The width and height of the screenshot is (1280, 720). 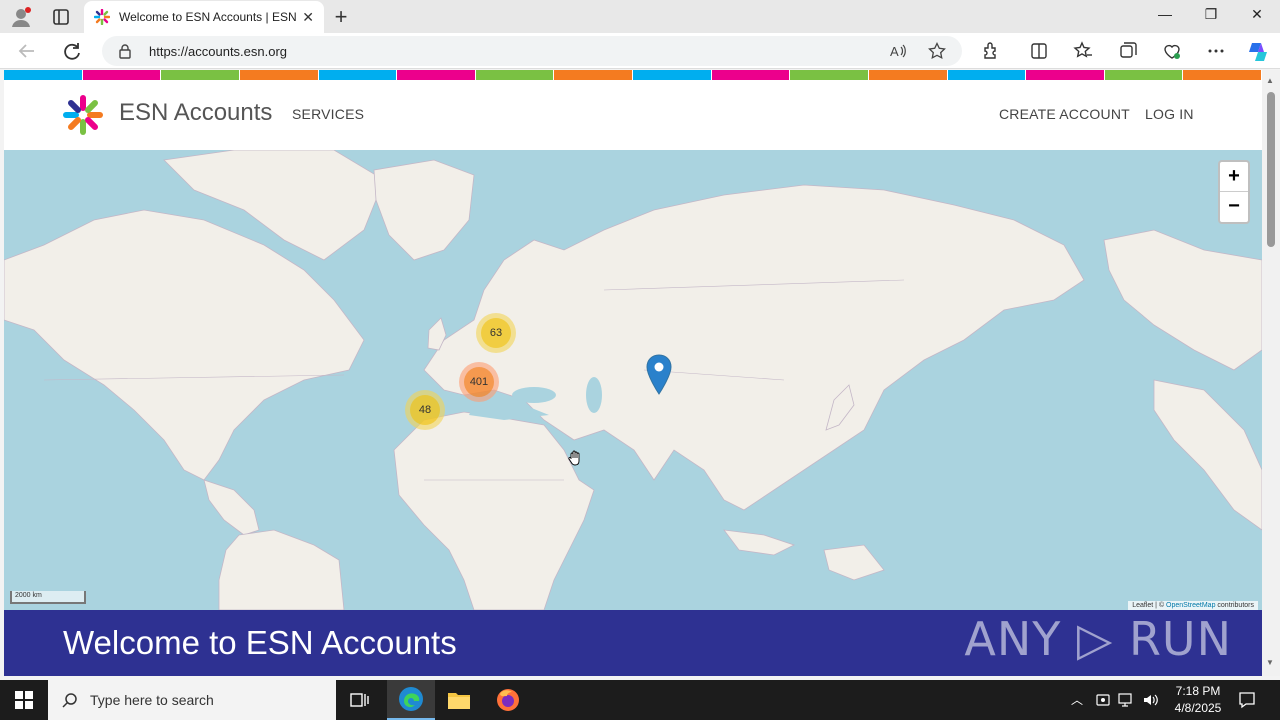 What do you see at coordinates (640, 700) in the screenshot?
I see `taskbar: Type here to search ︿ 7:18 PM 4/8/2025` at bounding box center [640, 700].